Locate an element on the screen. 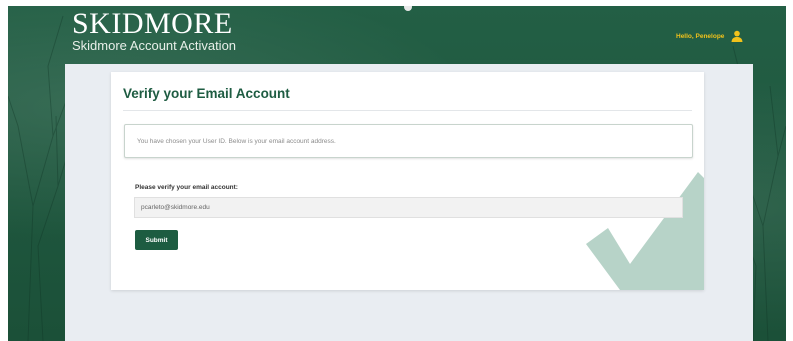 This screenshot has height=341, width=793. user-greeting: Hello, Penelope is located at coordinates (700, 36).